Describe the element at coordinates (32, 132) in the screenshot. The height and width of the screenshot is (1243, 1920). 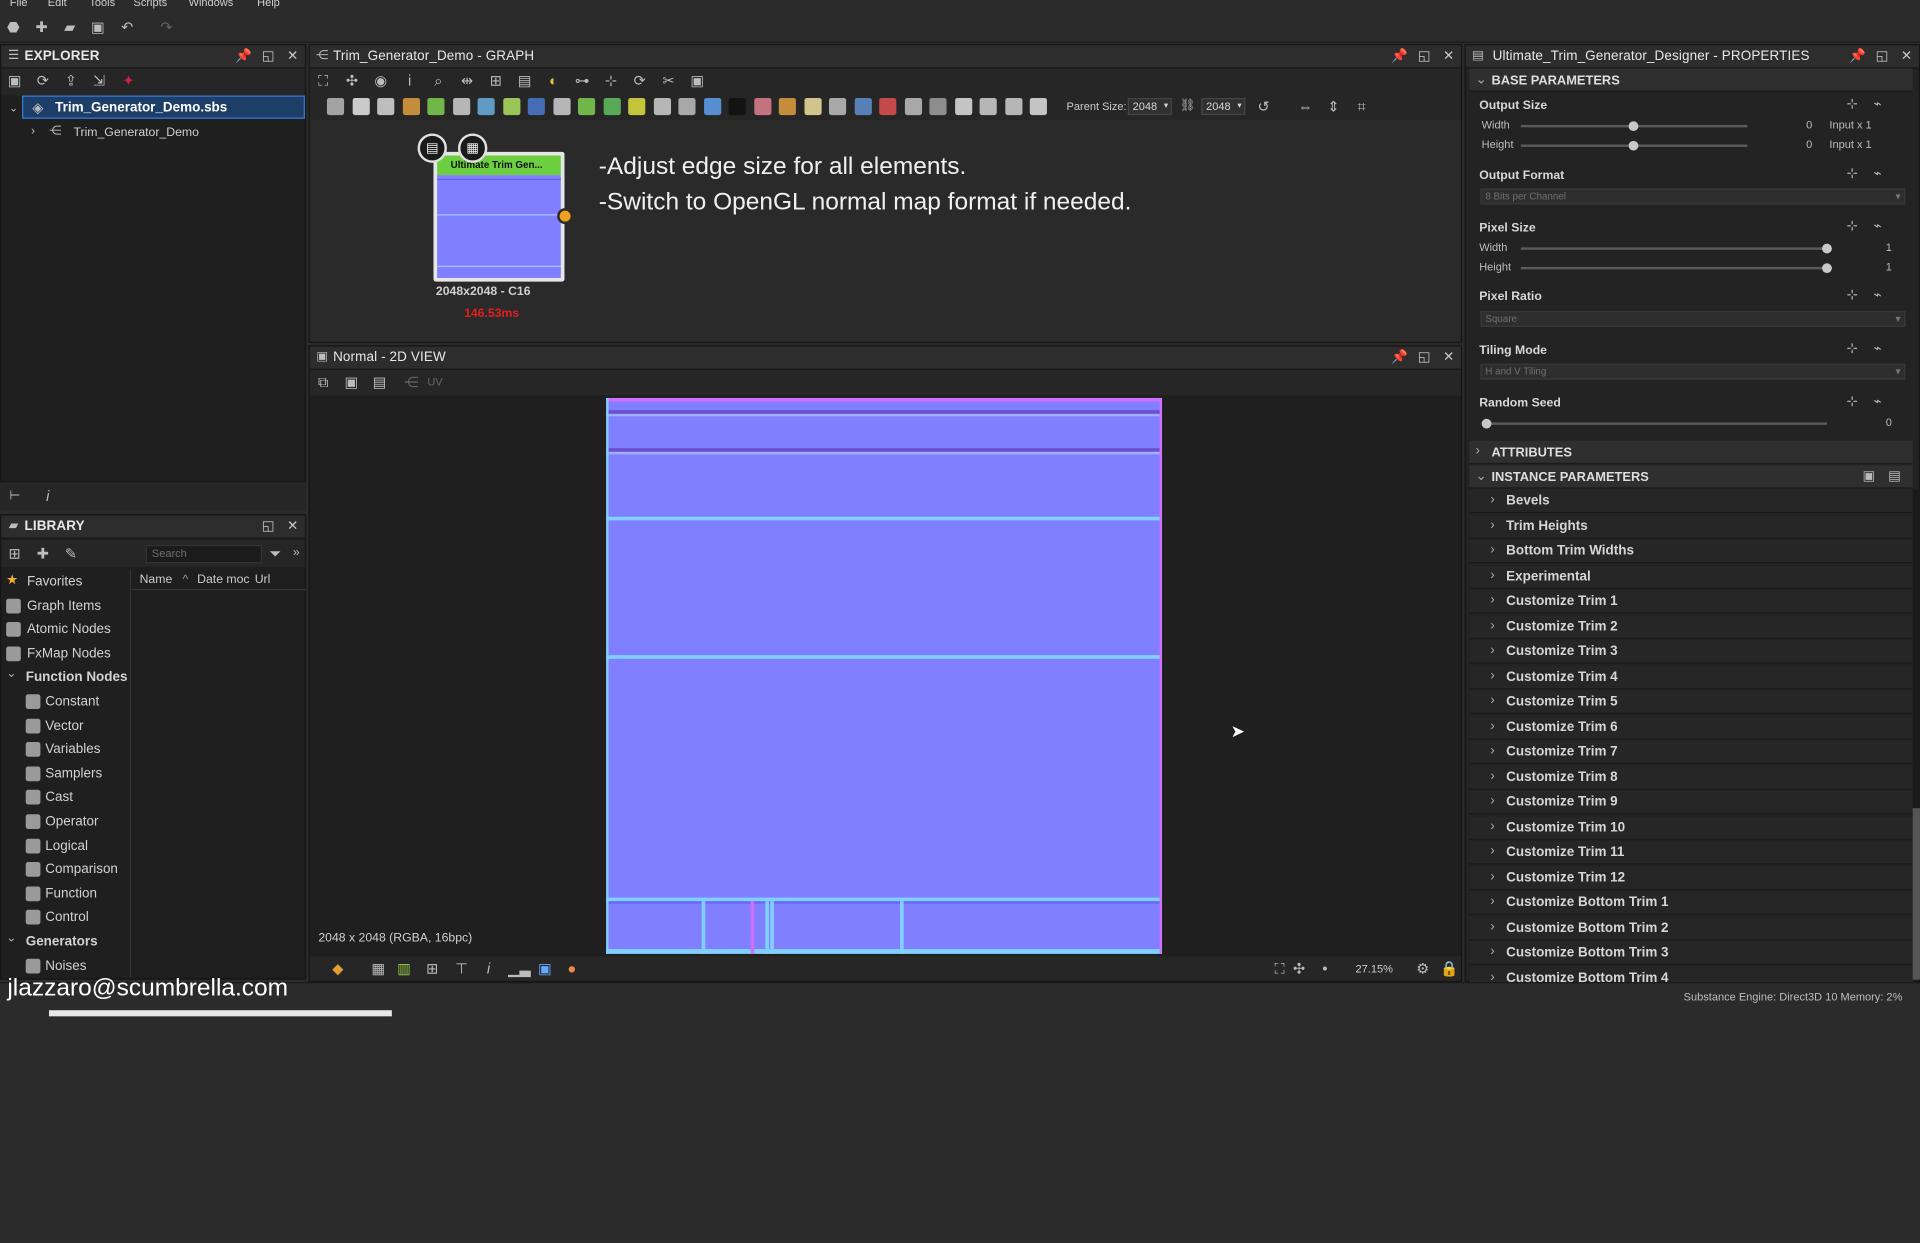
I see `chevron-right-icon: ›` at that location.